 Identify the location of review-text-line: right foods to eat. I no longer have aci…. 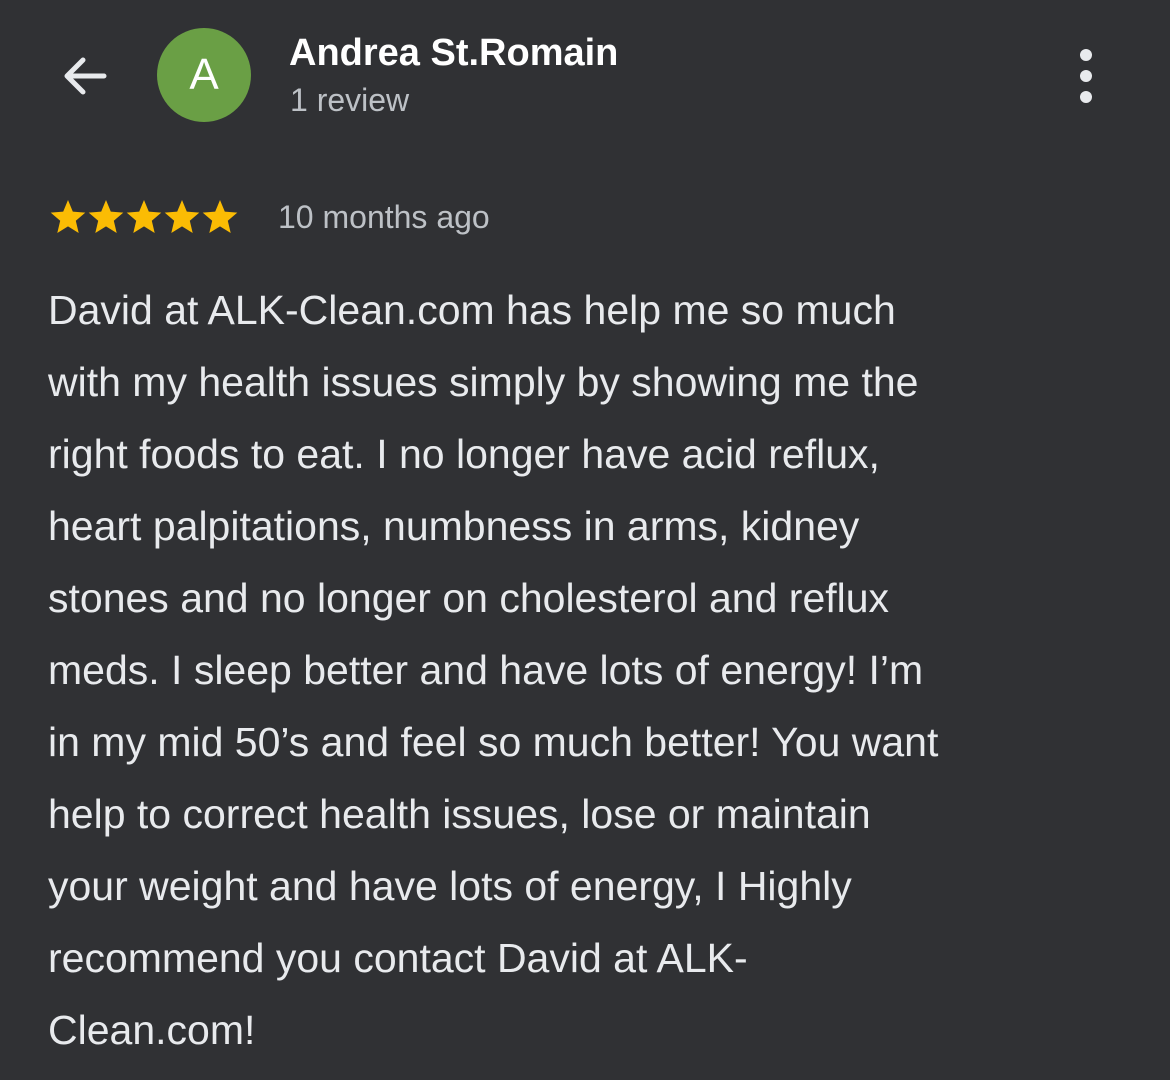
(464, 454).